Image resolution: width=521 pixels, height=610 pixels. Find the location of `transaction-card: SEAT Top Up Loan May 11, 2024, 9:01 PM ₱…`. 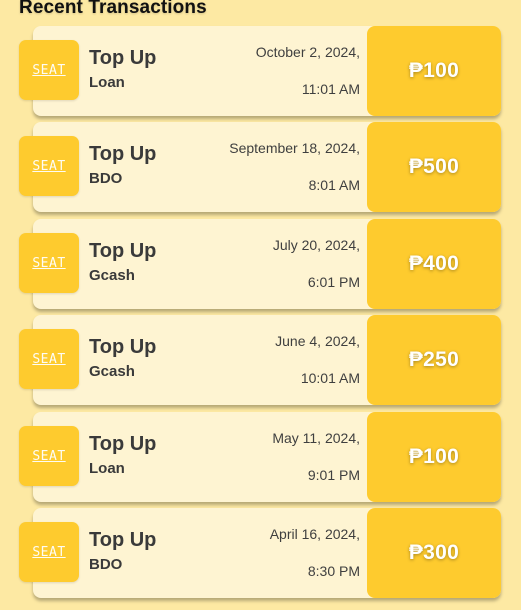

transaction-card: SEAT Top Up Loan May 11, 2024, 9:01 PM ₱… is located at coordinates (260, 457).